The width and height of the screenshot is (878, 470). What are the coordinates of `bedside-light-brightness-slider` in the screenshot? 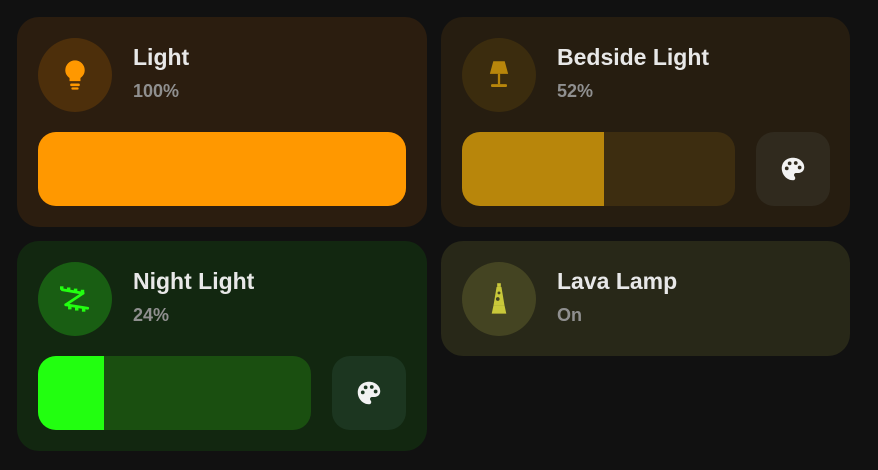 It's located at (598, 169).